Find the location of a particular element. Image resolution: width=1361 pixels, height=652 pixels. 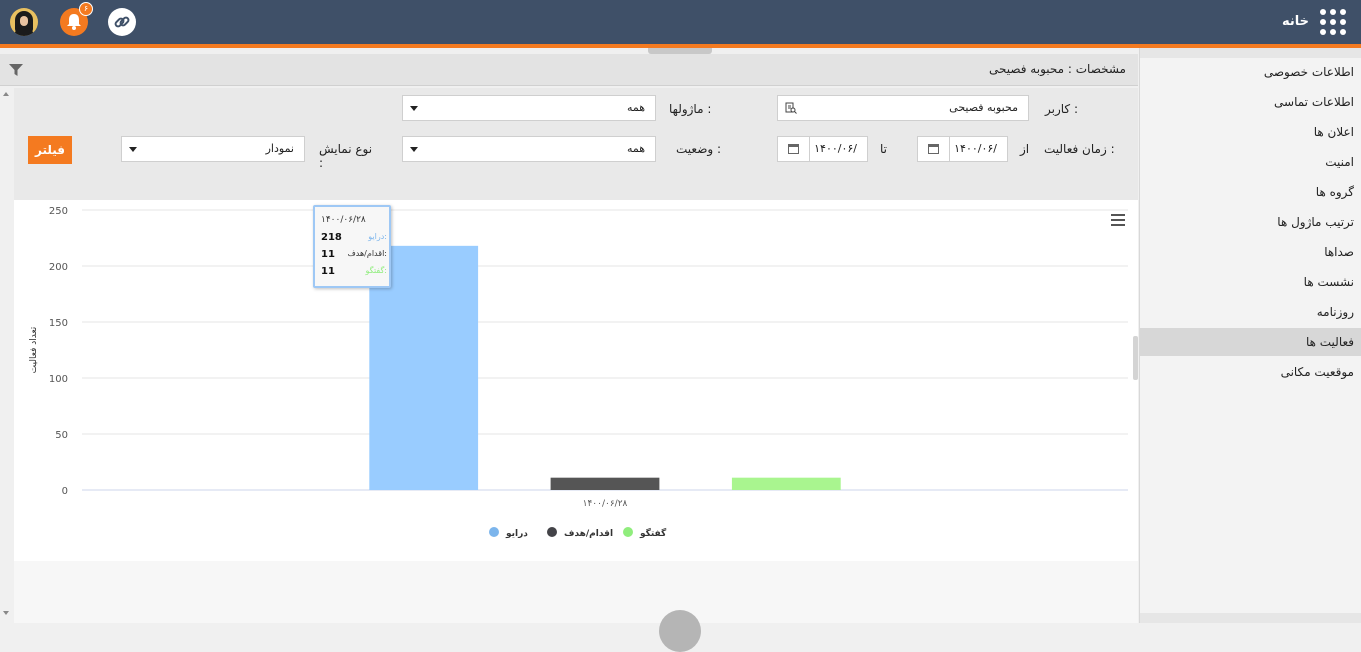

tooltip-row: 218 درایو: is located at coordinates (354, 239).